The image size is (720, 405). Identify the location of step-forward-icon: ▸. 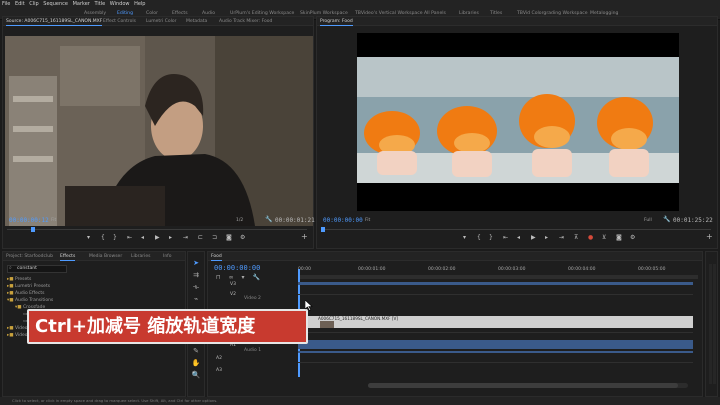
(170, 237).